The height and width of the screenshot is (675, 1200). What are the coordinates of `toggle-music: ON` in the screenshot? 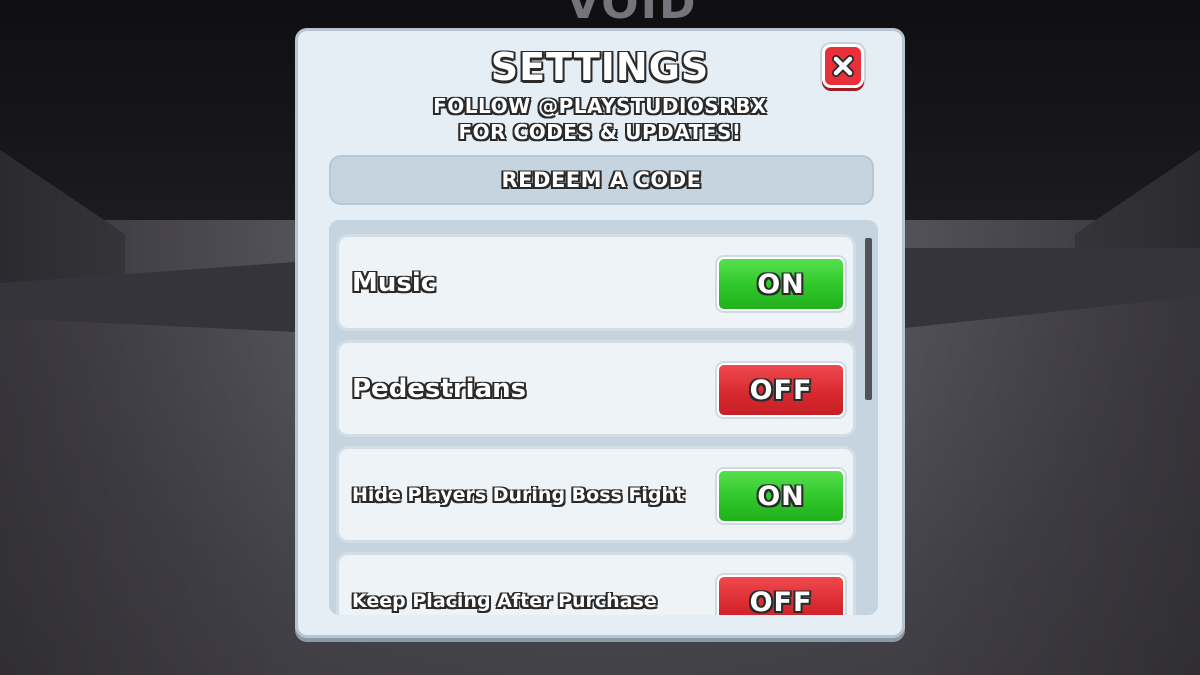 It's located at (781, 284).